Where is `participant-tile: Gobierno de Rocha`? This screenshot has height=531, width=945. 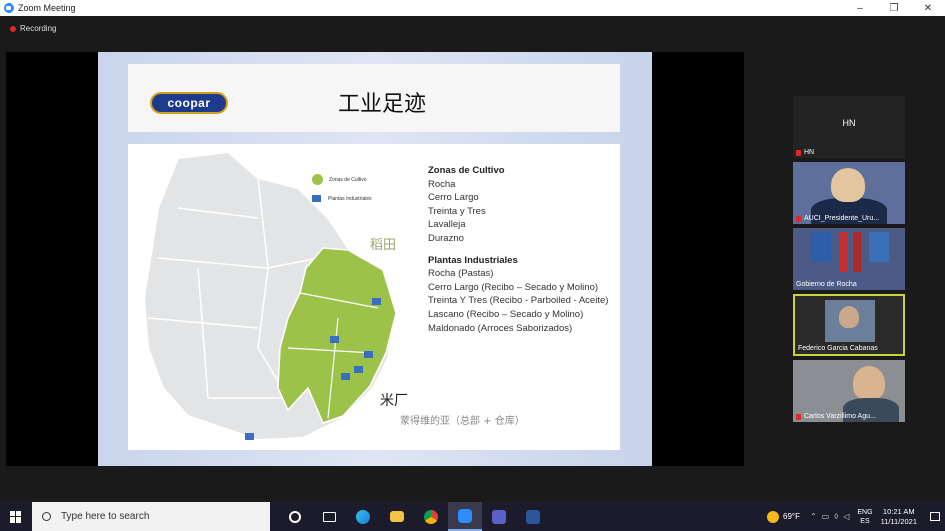
participant-tile: Gobierno de Rocha is located at coordinates (849, 259).